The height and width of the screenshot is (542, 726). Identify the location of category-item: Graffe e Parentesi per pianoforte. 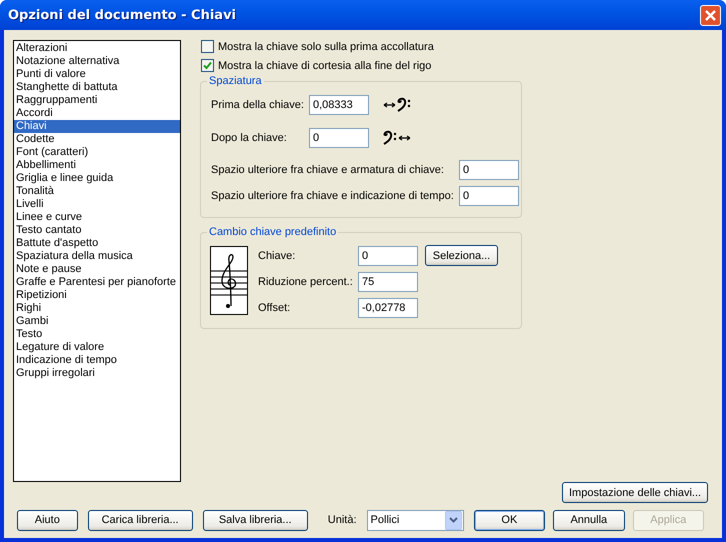
(97, 282).